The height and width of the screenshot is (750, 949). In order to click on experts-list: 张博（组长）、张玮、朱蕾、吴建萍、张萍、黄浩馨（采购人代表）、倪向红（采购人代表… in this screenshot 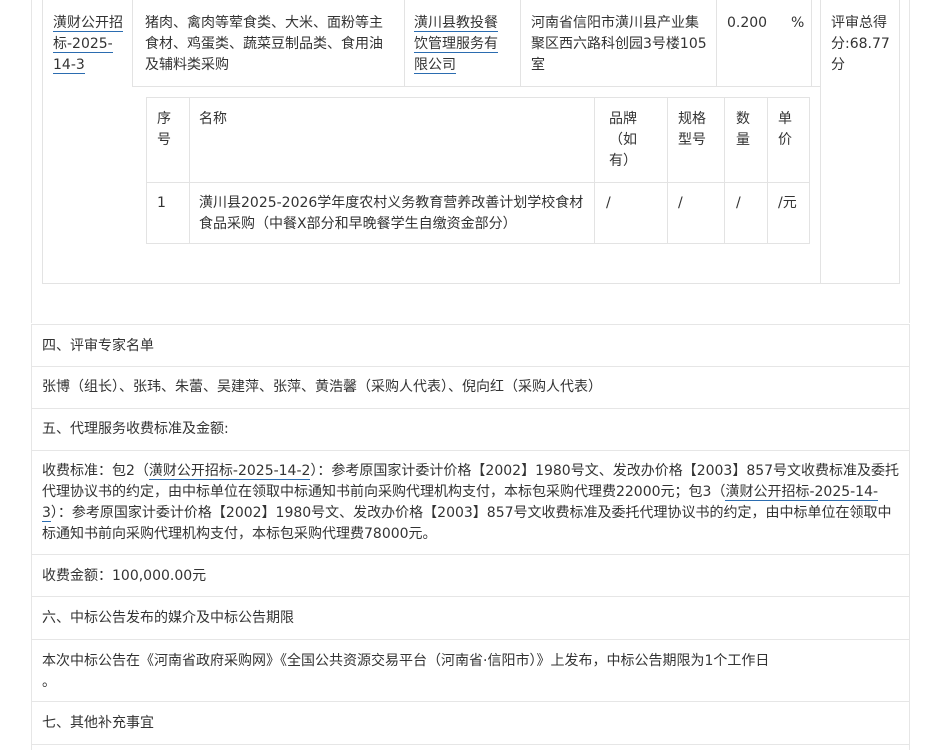, I will do `click(470, 388)`.